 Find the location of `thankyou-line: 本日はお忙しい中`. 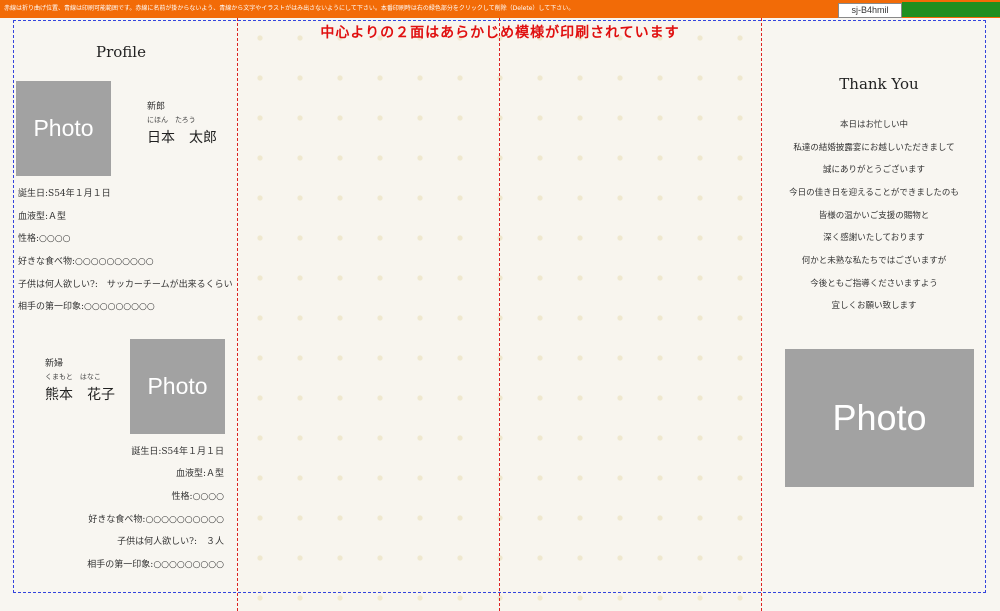

thankyou-line: 本日はお忙しい中 is located at coordinates (873, 125).